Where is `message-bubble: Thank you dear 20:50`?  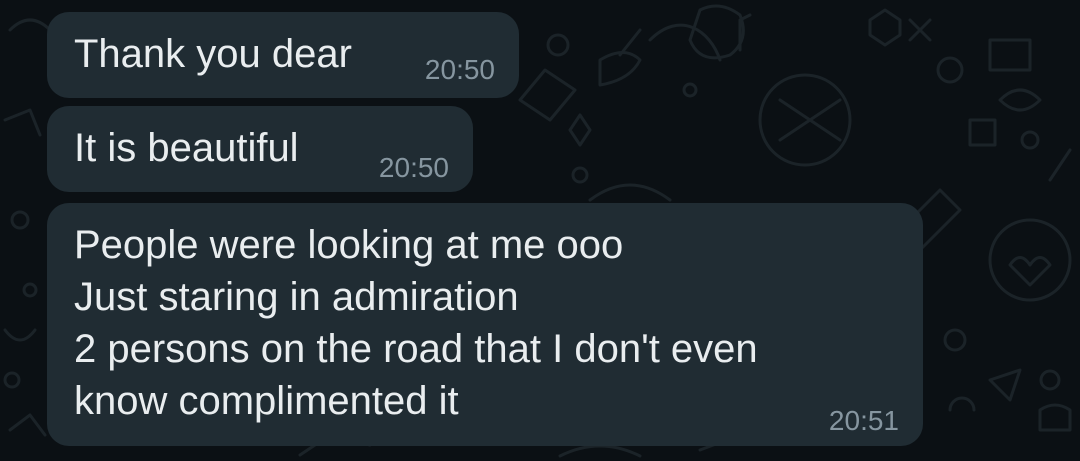 message-bubble: Thank you dear 20:50 is located at coordinates (283, 55).